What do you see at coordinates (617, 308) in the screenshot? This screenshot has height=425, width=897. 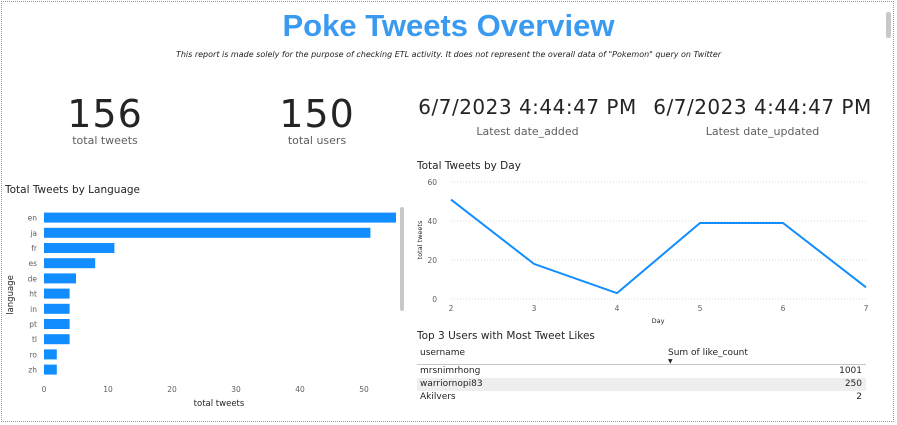 I see `x-tick-label: 4` at bounding box center [617, 308].